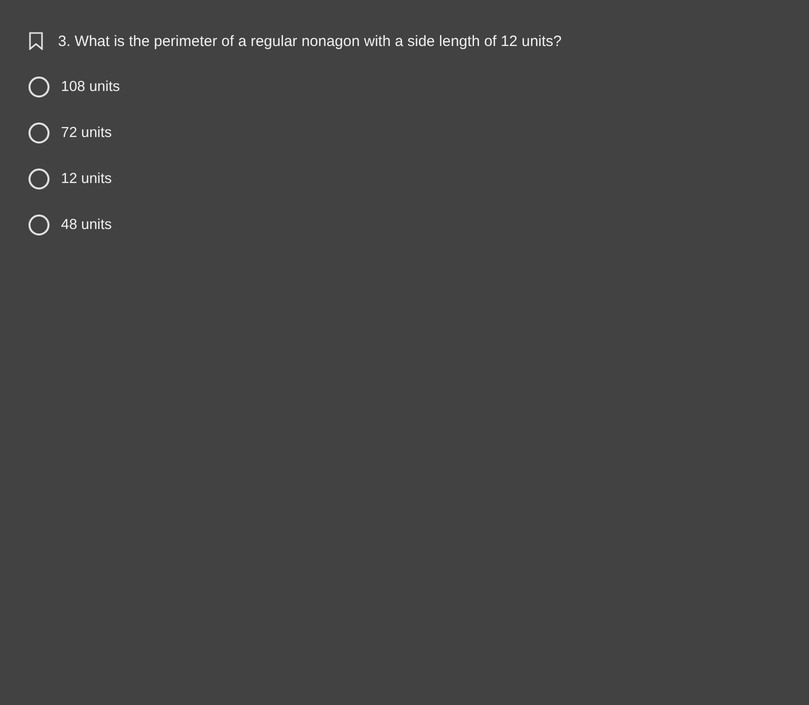 The height and width of the screenshot is (705, 809). Describe the element at coordinates (86, 133) in the screenshot. I see `option-label: 72 units` at that location.